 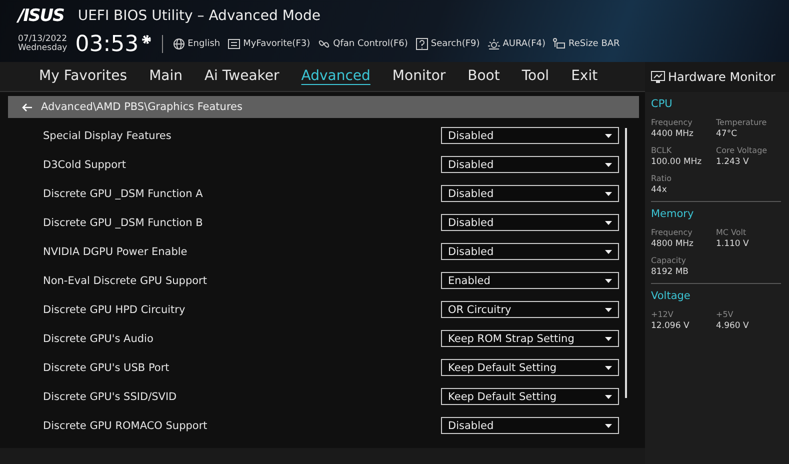 What do you see at coordinates (742, 150) in the screenshot?
I see `metric-label: Core Voltage` at bounding box center [742, 150].